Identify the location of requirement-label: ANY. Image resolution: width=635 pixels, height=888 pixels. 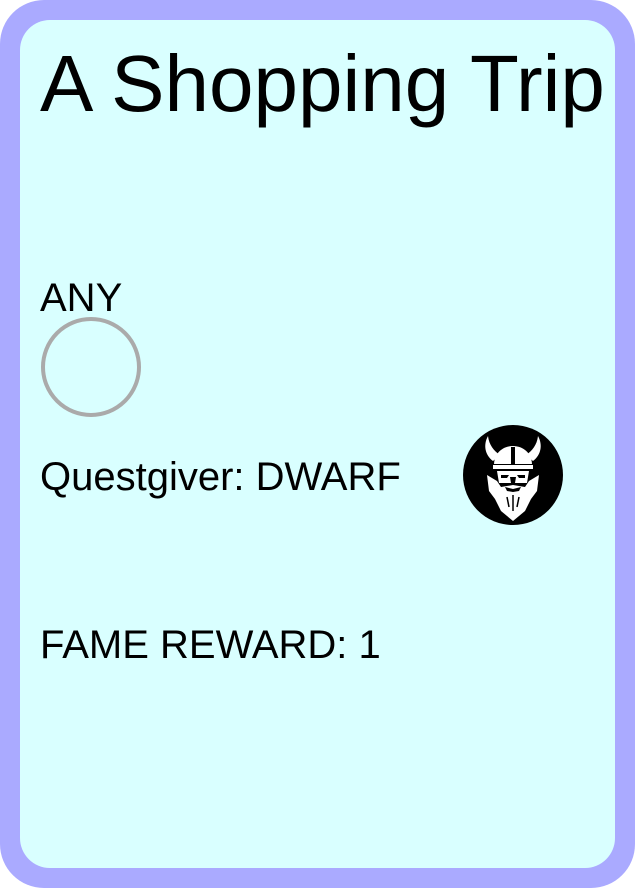
(81, 298).